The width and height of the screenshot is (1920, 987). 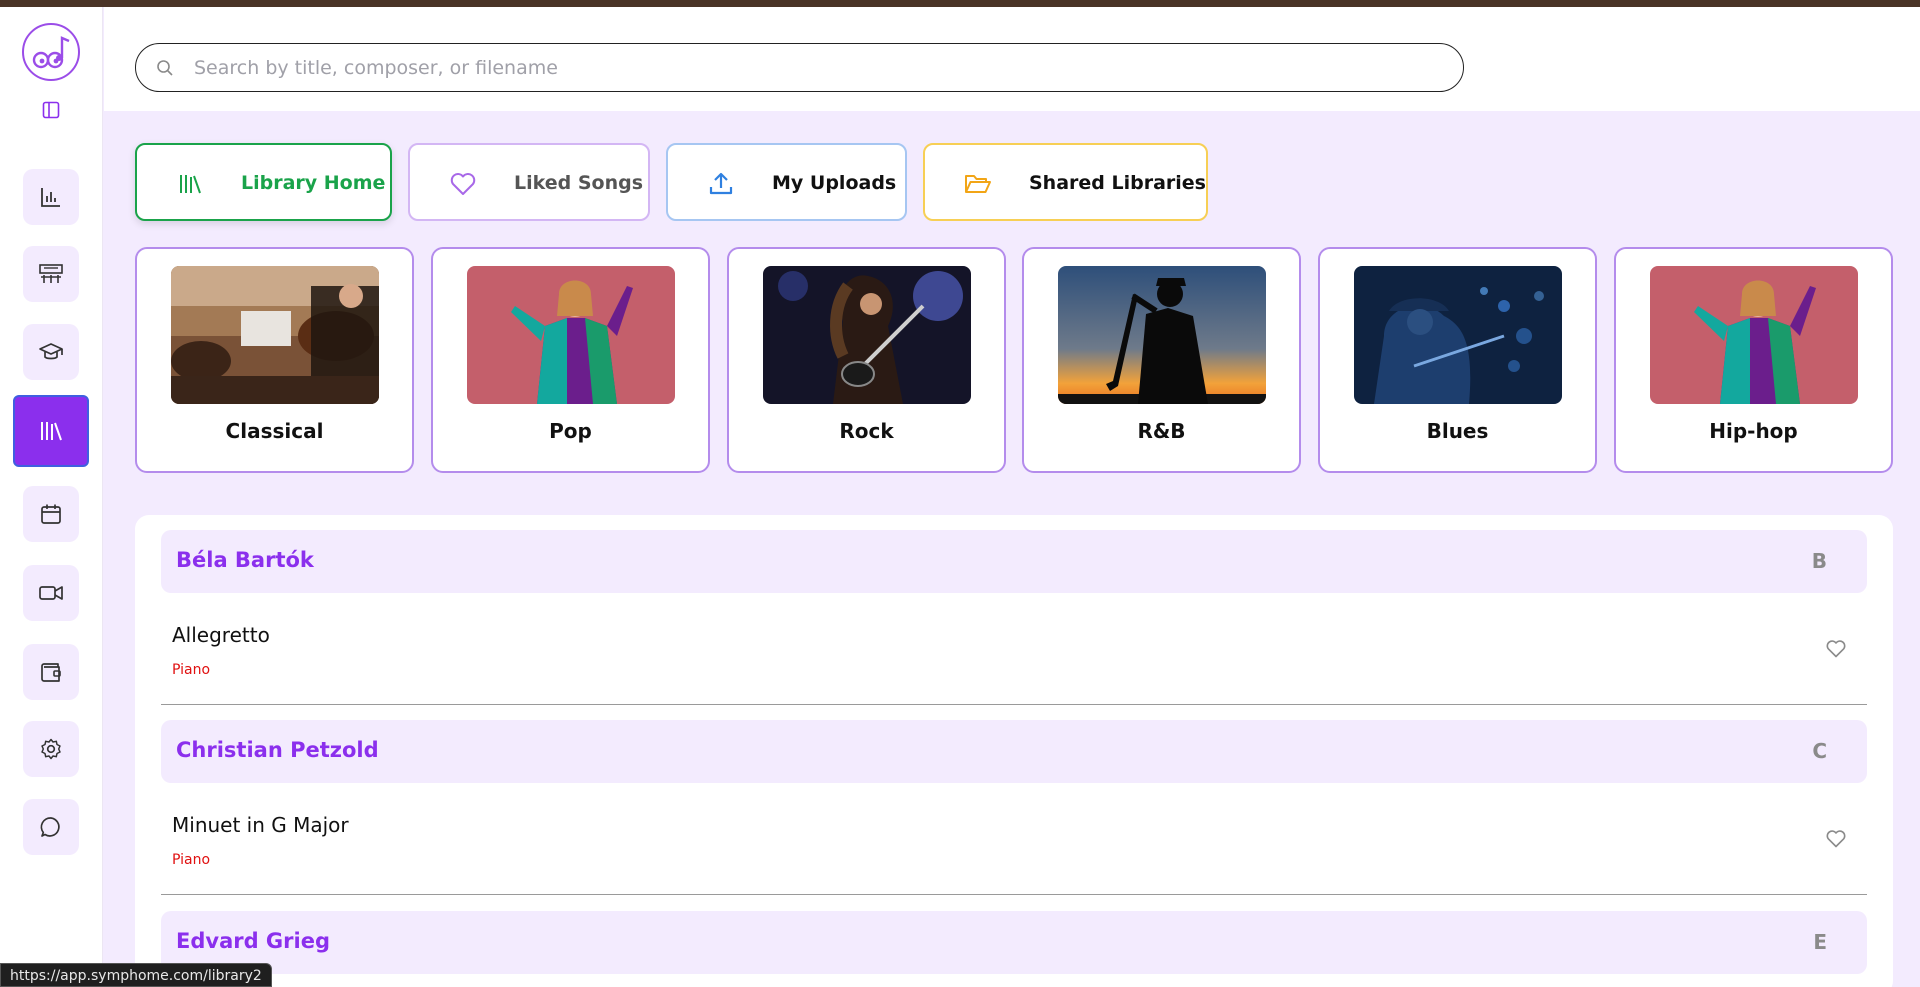 What do you see at coordinates (1458, 335) in the screenshot?
I see `genre-image-blues` at bounding box center [1458, 335].